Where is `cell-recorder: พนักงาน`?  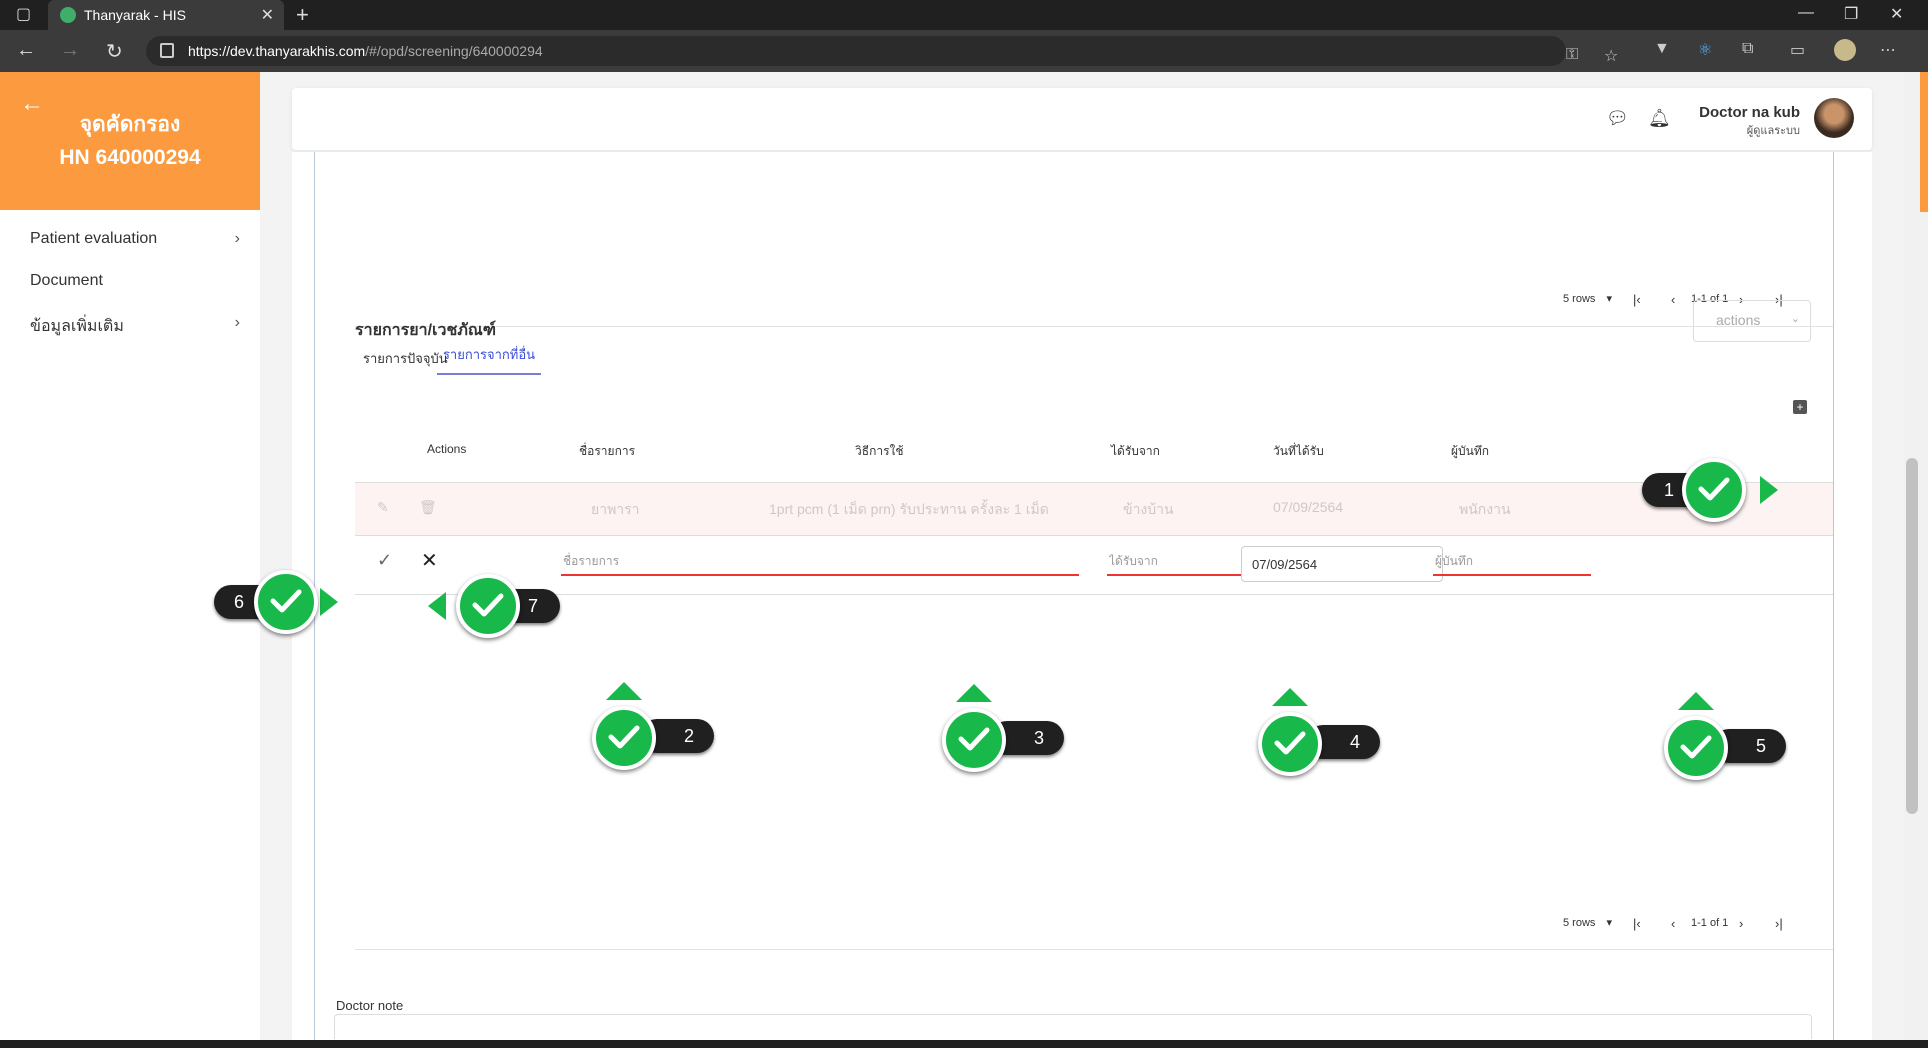 cell-recorder: พนักงาน is located at coordinates (1485, 509).